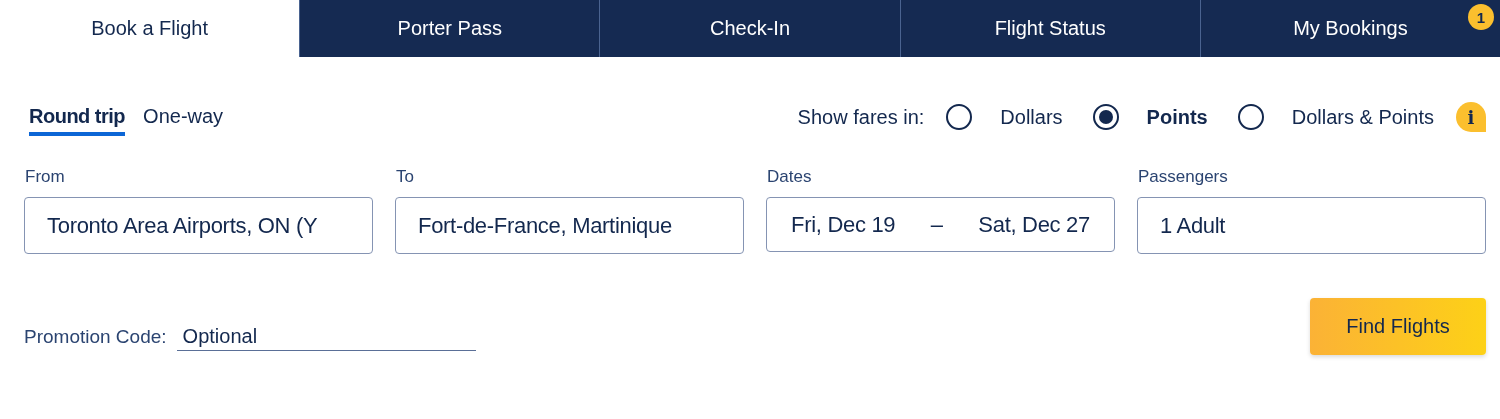 This screenshot has height=419, width=1500. Describe the element at coordinates (198, 225) in the screenshot. I see `input-field: Toronto Area Airports, ON (Y` at that location.